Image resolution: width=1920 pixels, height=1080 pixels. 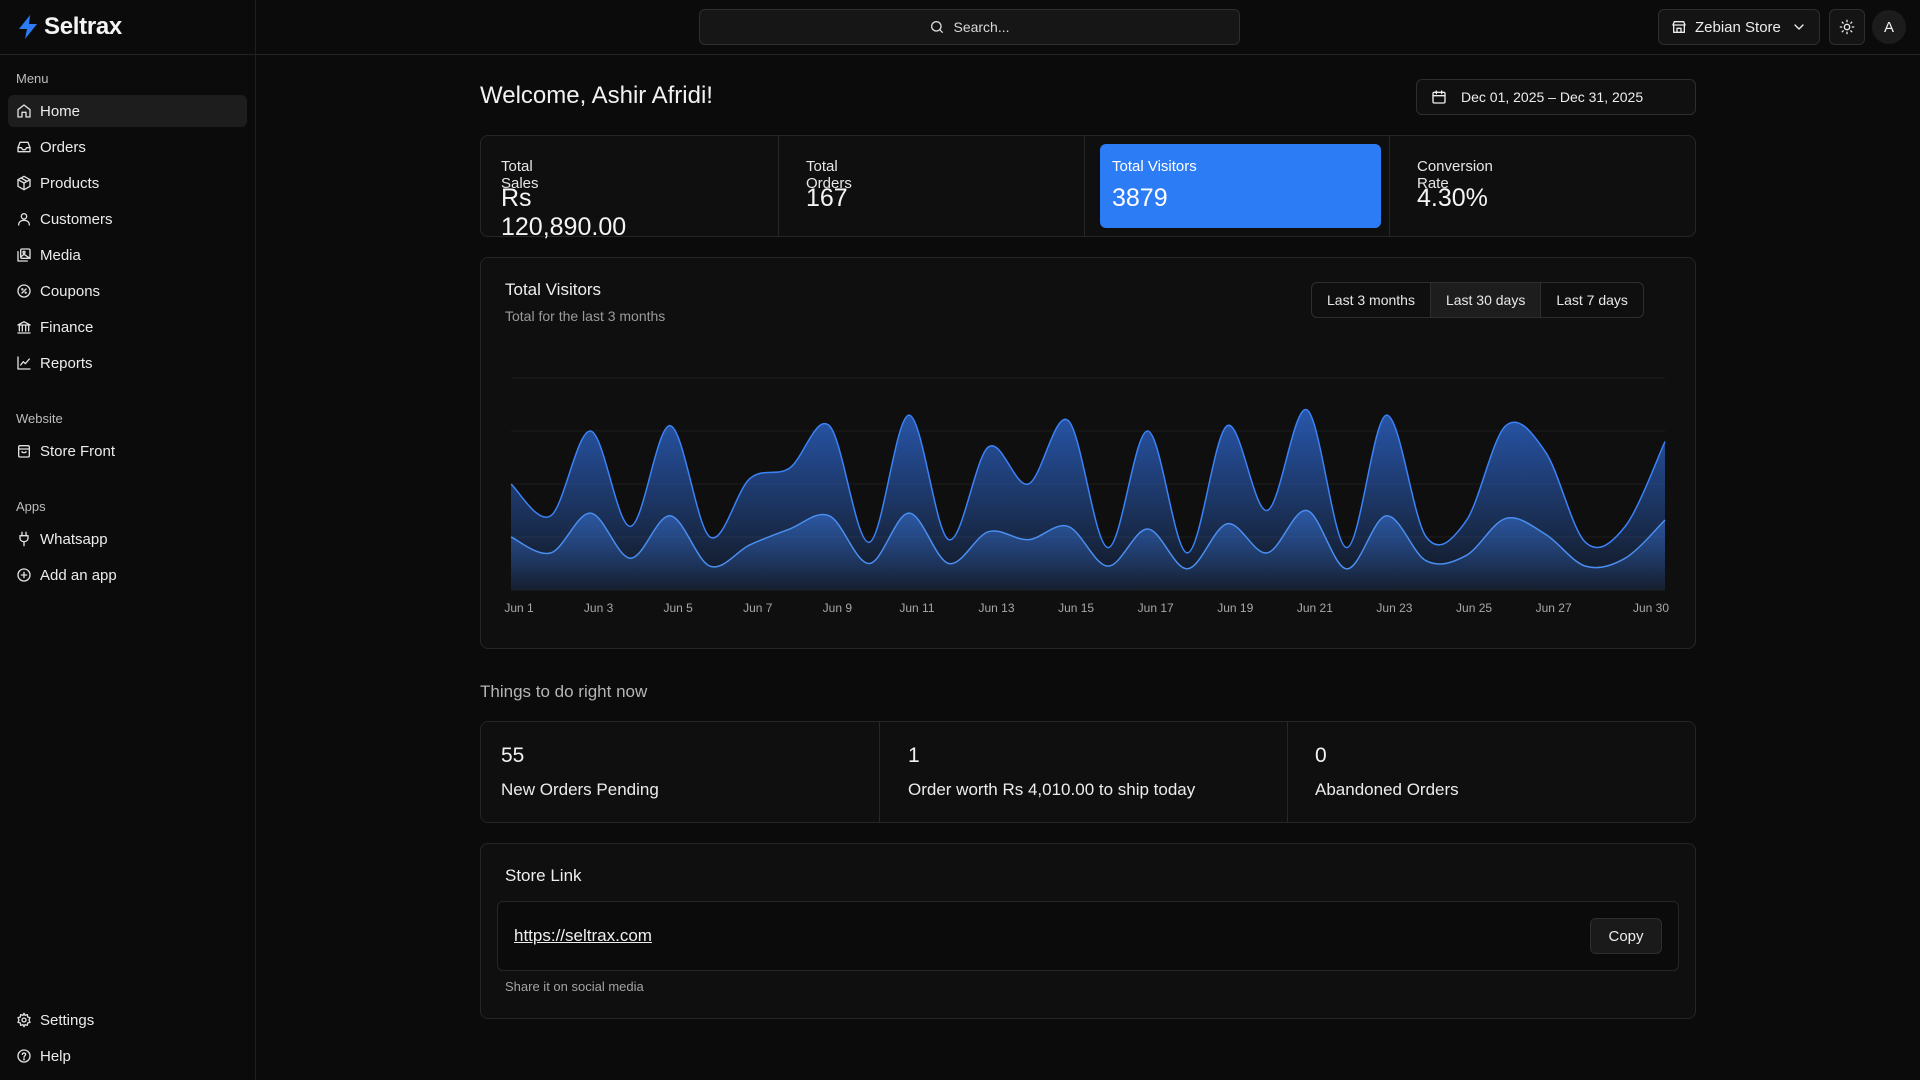 What do you see at coordinates (1076, 608) in the screenshot?
I see `x-tick-label: Jun 15` at bounding box center [1076, 608].